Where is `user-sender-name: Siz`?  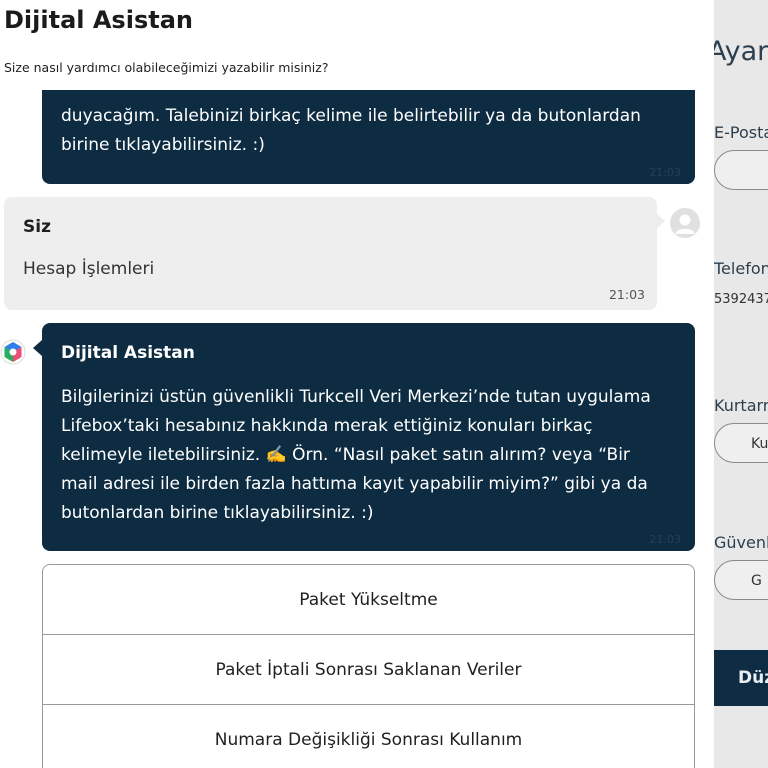
user-sender-name: Siz is located at coordinates (37, 227).